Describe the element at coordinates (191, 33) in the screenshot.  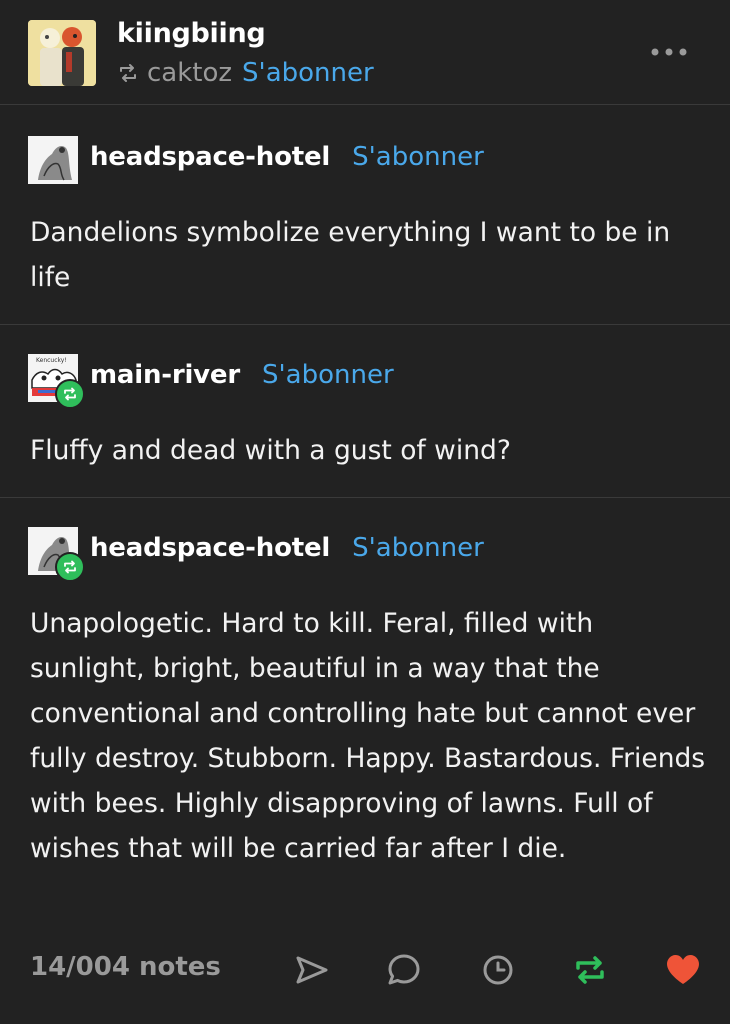
I see `blog-name: kiingbiing` at that location.